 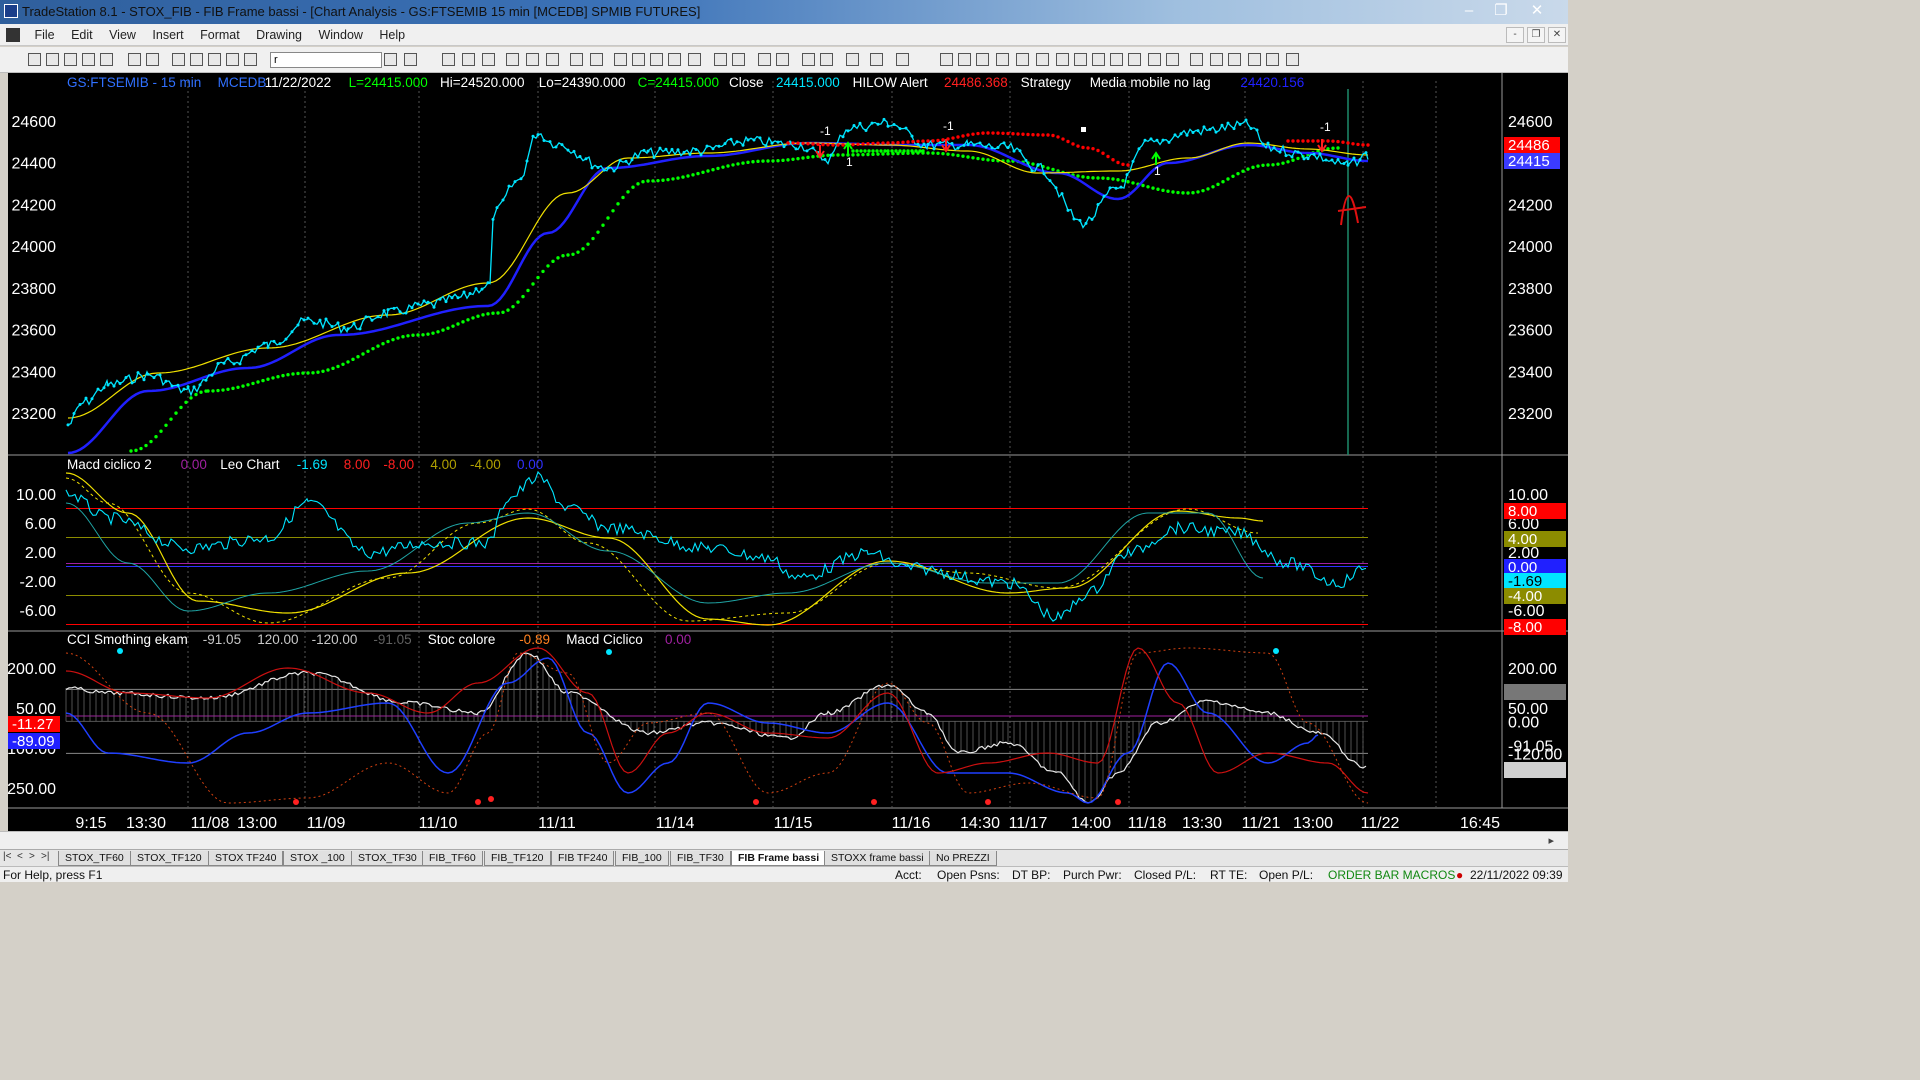 What do you see at coordinates (220, 33) in the screenshot?
I see `menu-format: Format` at bounding box center [220, 33].